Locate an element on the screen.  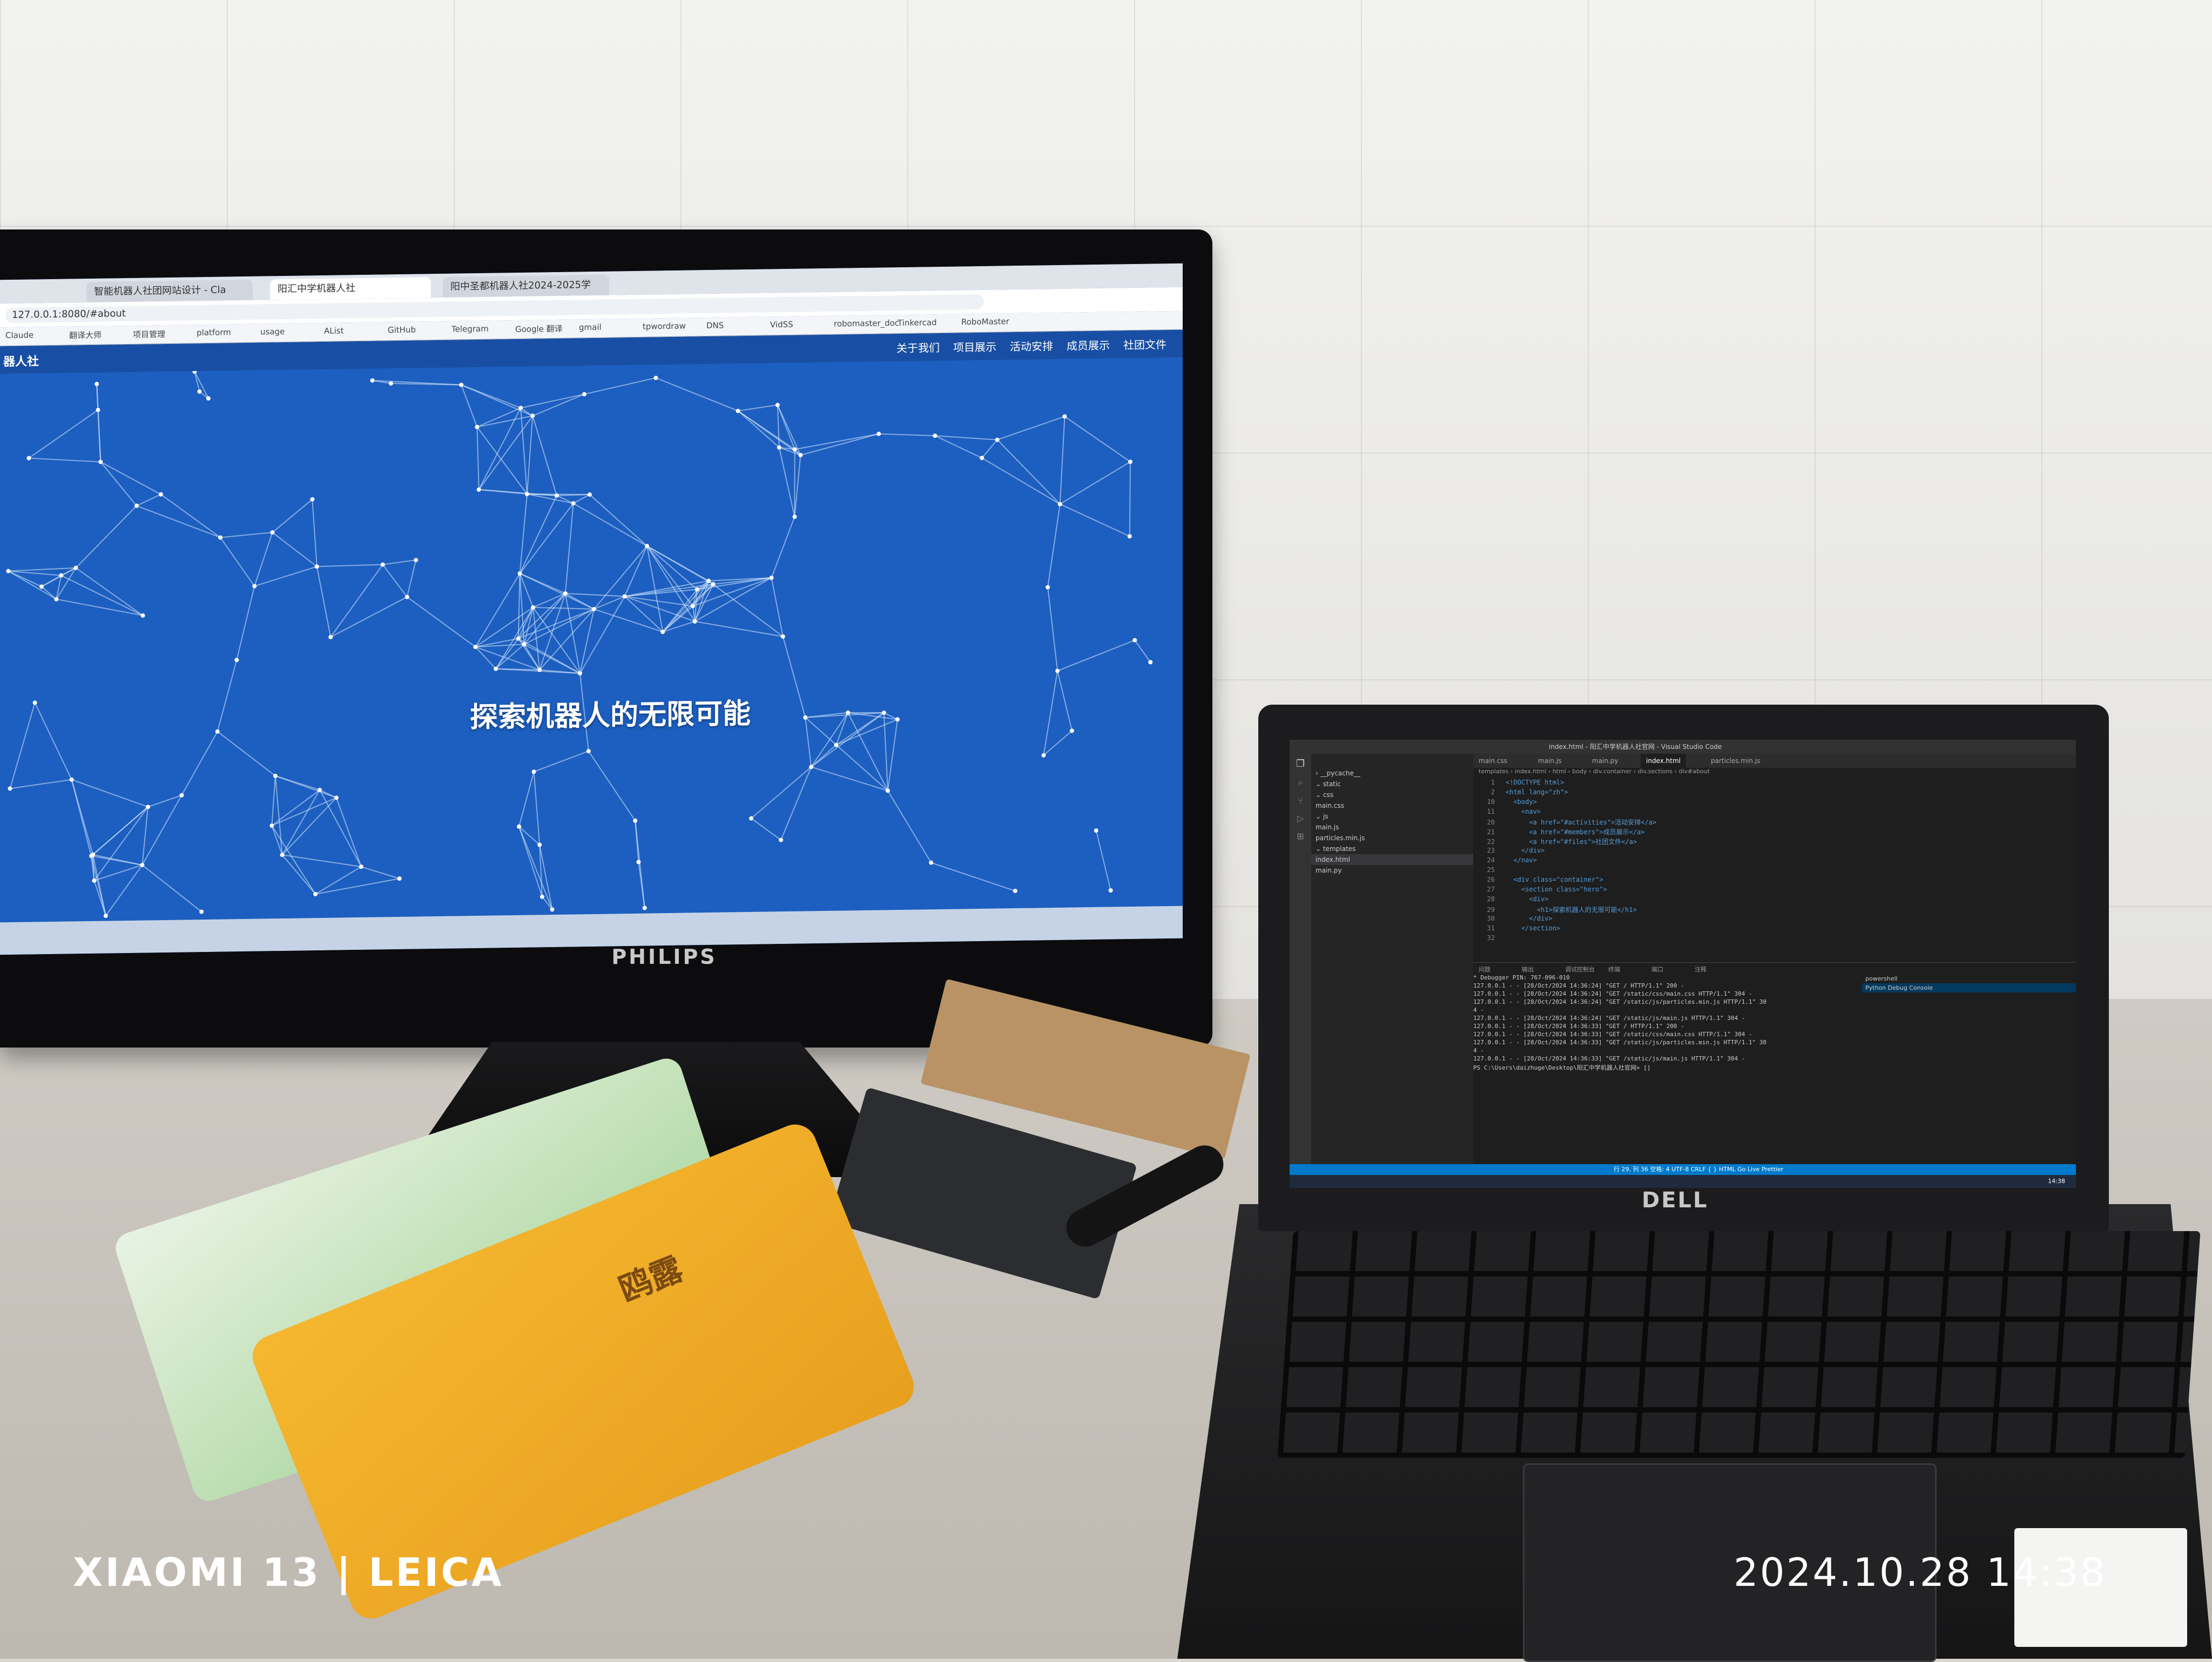
editor-tab: main.css is located at coordinates (1493, 761).